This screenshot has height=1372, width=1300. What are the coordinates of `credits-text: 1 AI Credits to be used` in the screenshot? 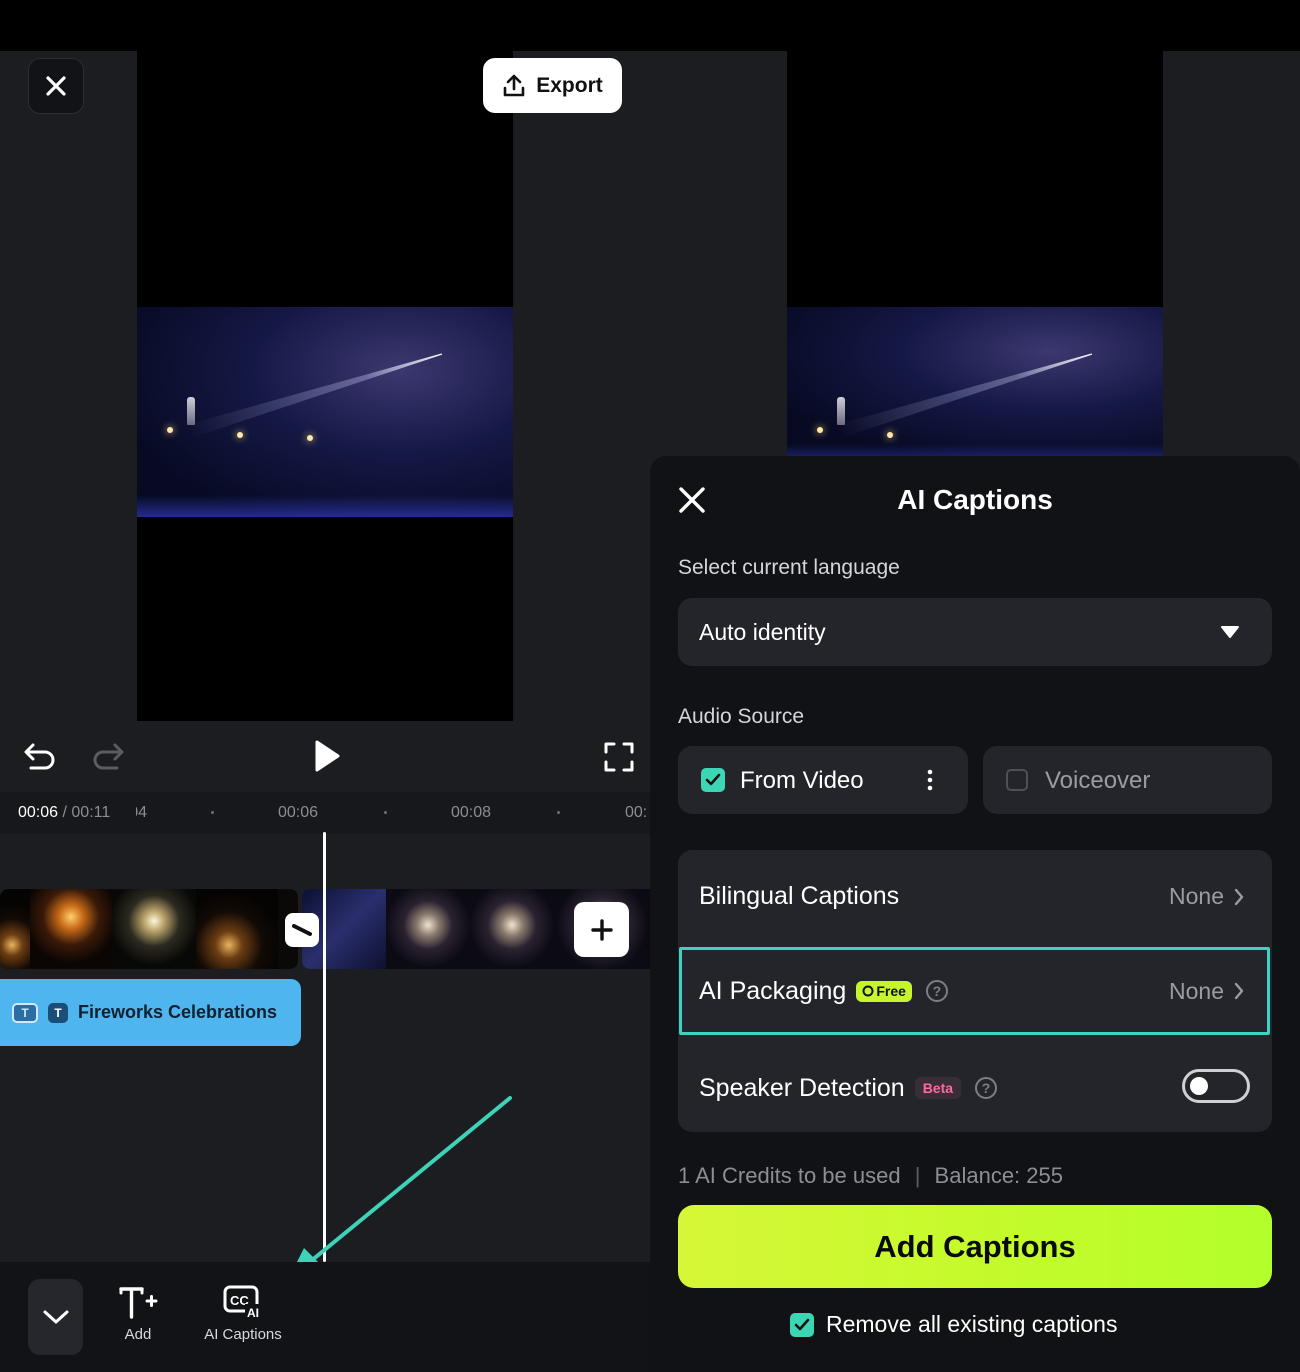 It's located at (789, 1175).